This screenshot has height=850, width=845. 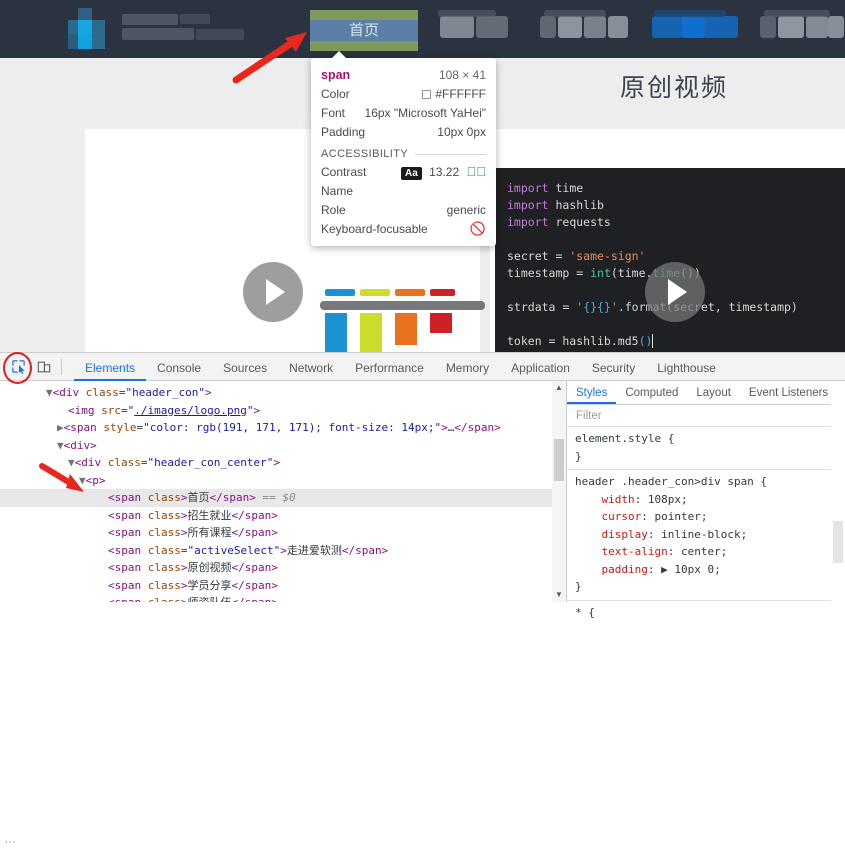 I want to click on css-value-width: 108px, so click(x=664, y=499).